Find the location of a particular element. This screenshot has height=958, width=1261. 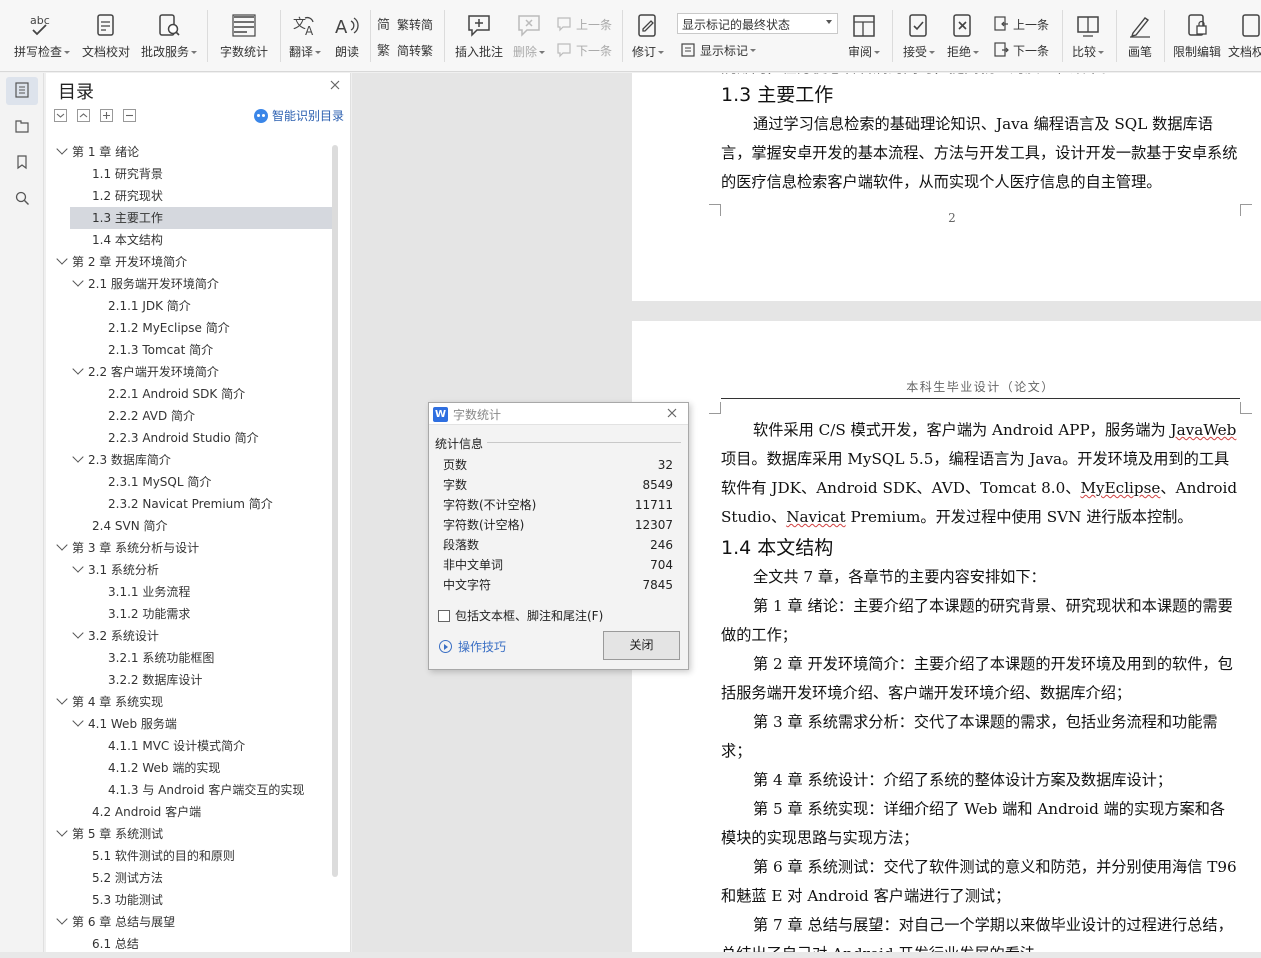

toc-nav-button is located at coordinates (22, 91).